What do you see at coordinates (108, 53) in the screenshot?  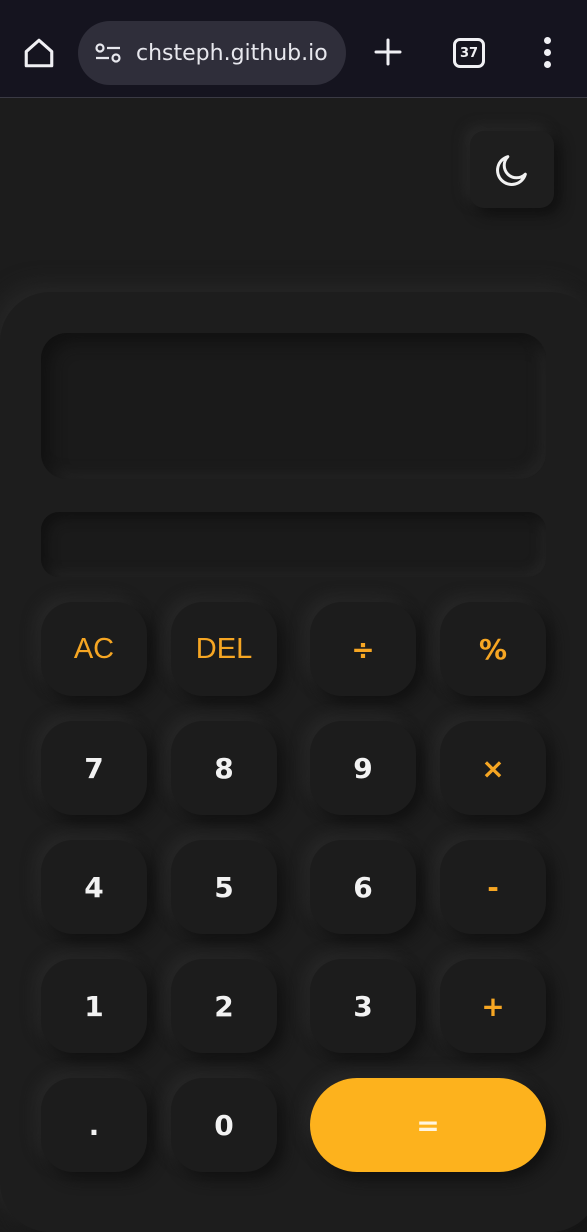 I see `tune-icon` at bounding box center [108, 53].